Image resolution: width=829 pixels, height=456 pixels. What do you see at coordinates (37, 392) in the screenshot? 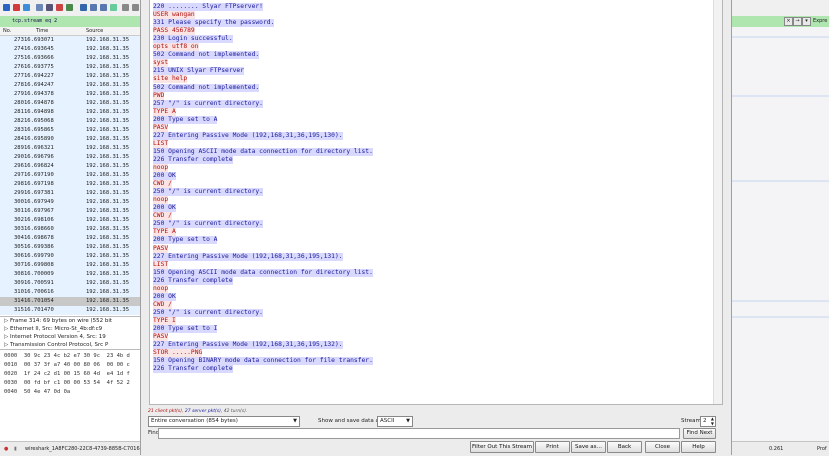
I see `hex-row: 0040 50 4e 47 0d 0a` at bounding box center [37, 392].